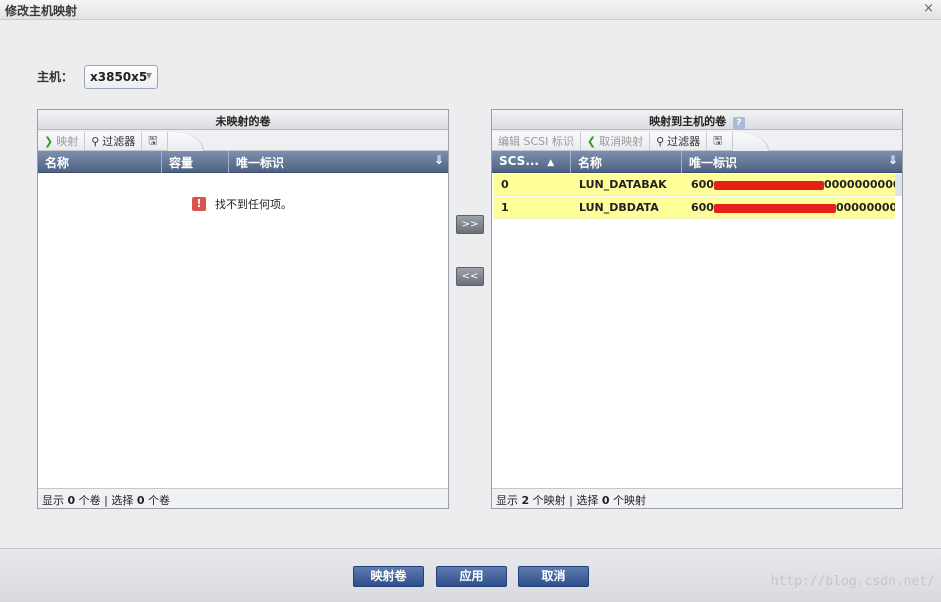 The image size is (941, 602). Describe the element at coordinates (525, 500) in the screenshot. I see `status-shown-count: 2` at that location.